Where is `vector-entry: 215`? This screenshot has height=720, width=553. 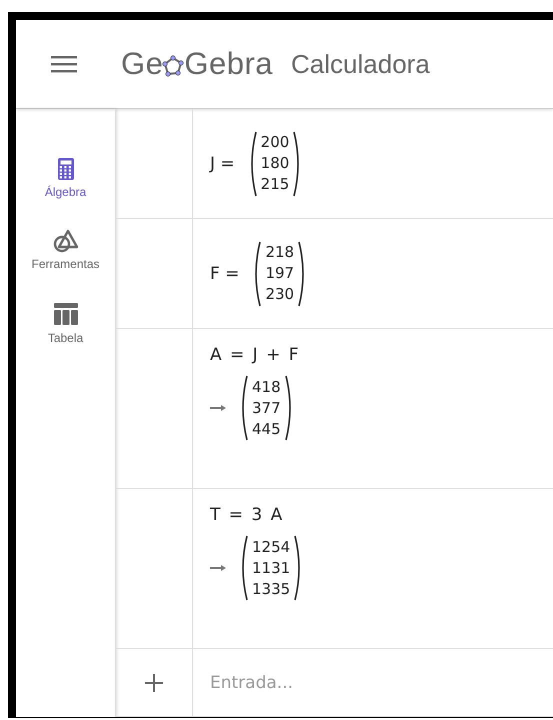
vector-entry: 215 is located at coordinates (275, 184).